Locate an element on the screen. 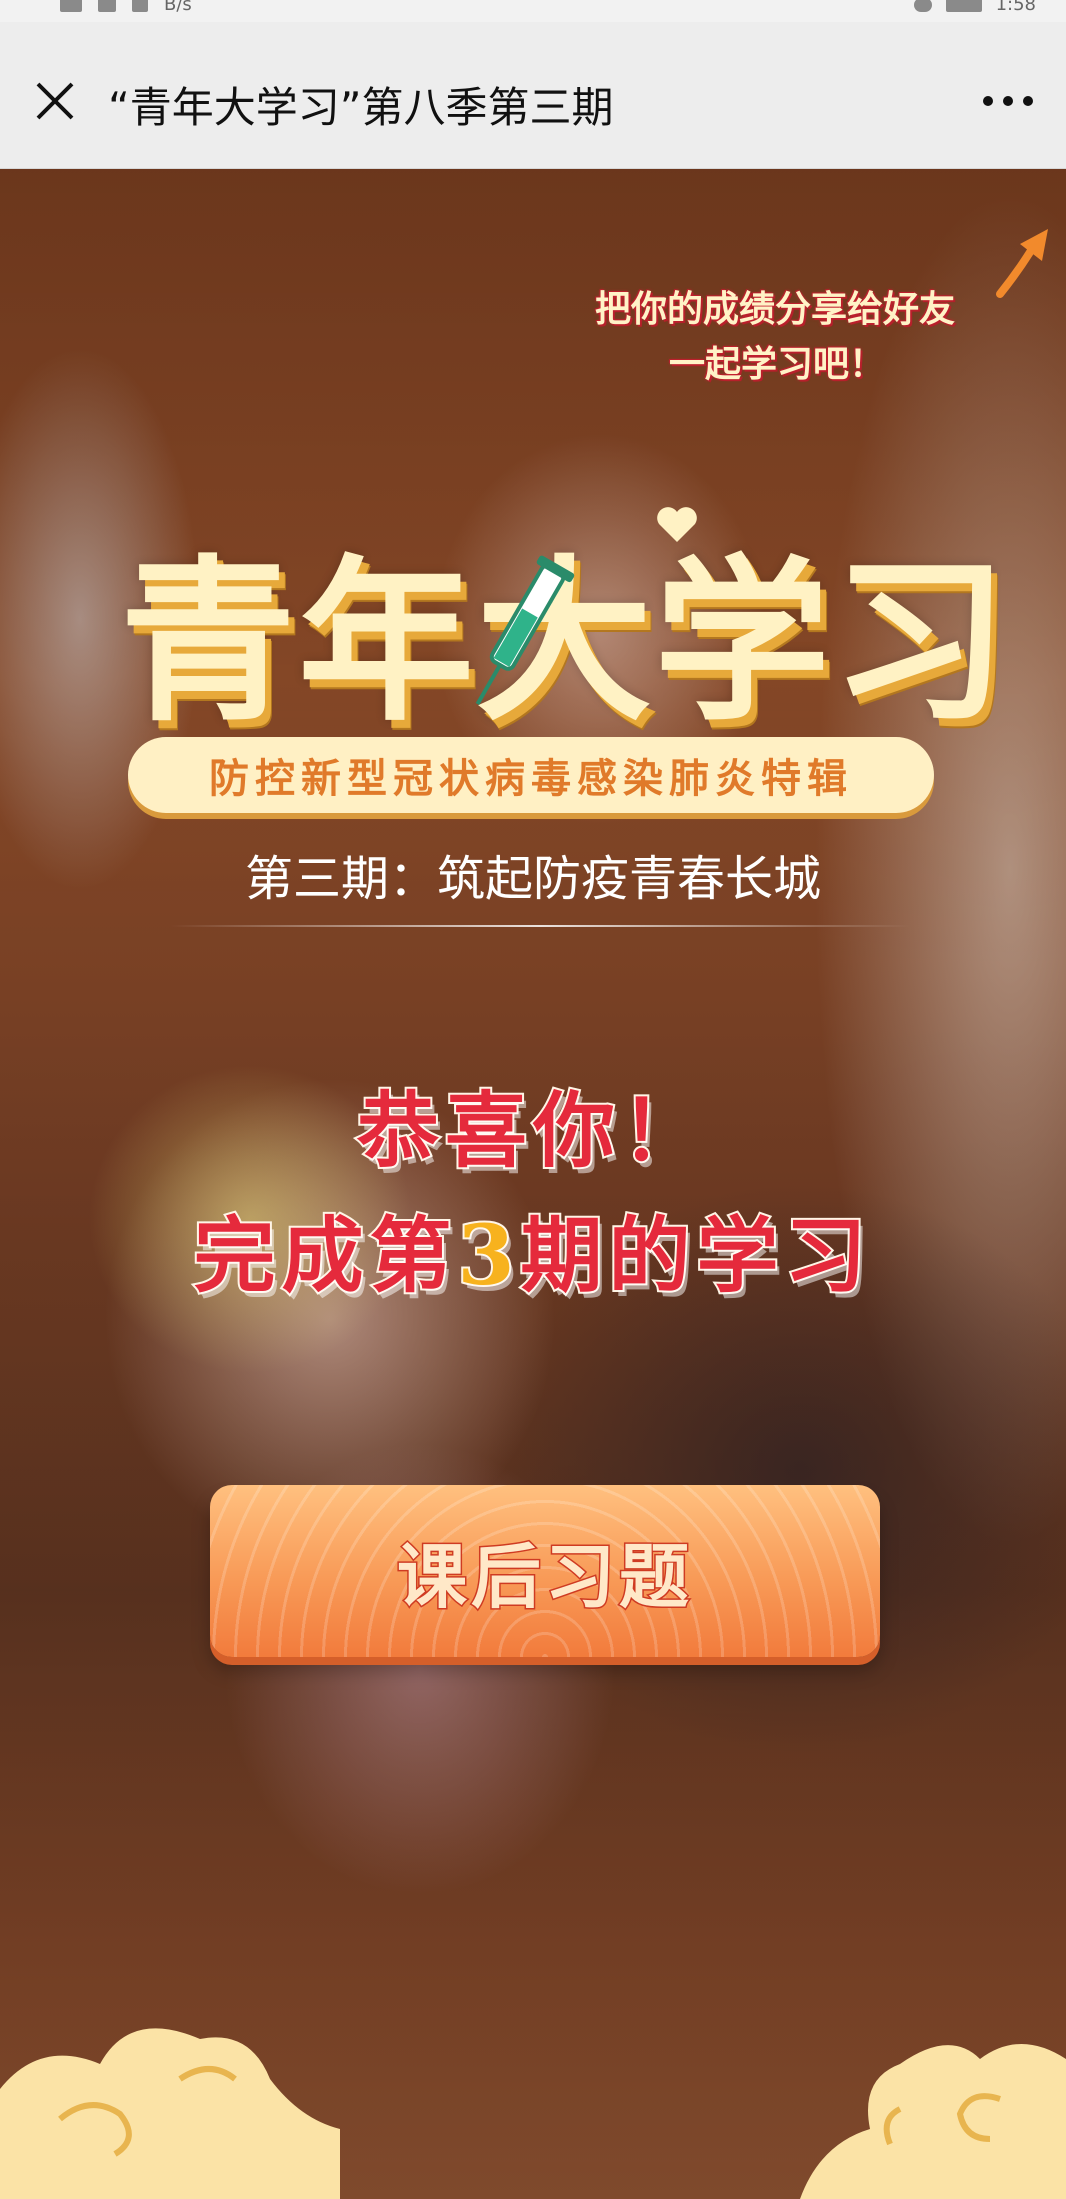 This screenshot has width=1066, height=2199. page-title: “青年大学习”第八季第三期 is located at coordinates (361, 107).